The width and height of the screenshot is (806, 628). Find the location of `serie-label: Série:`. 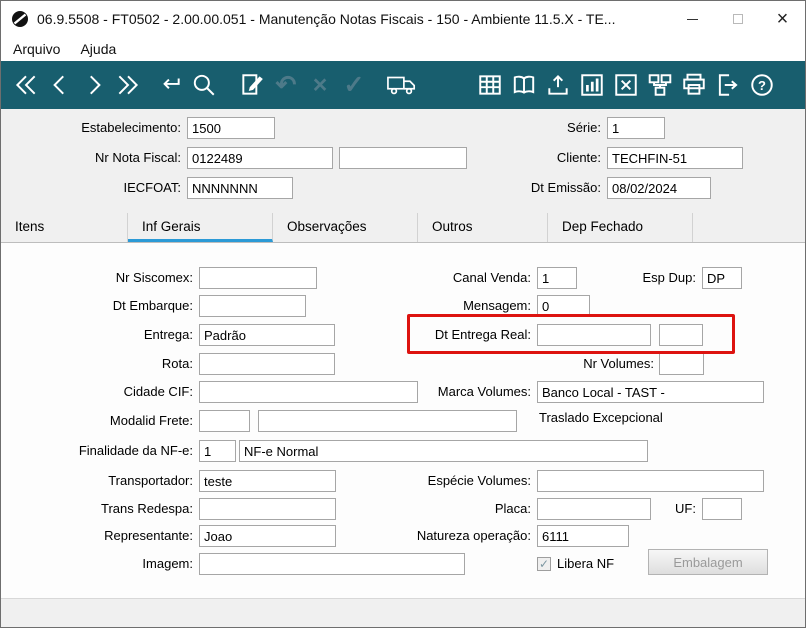

serie-label: Série: is located at coordinates (584, 127).